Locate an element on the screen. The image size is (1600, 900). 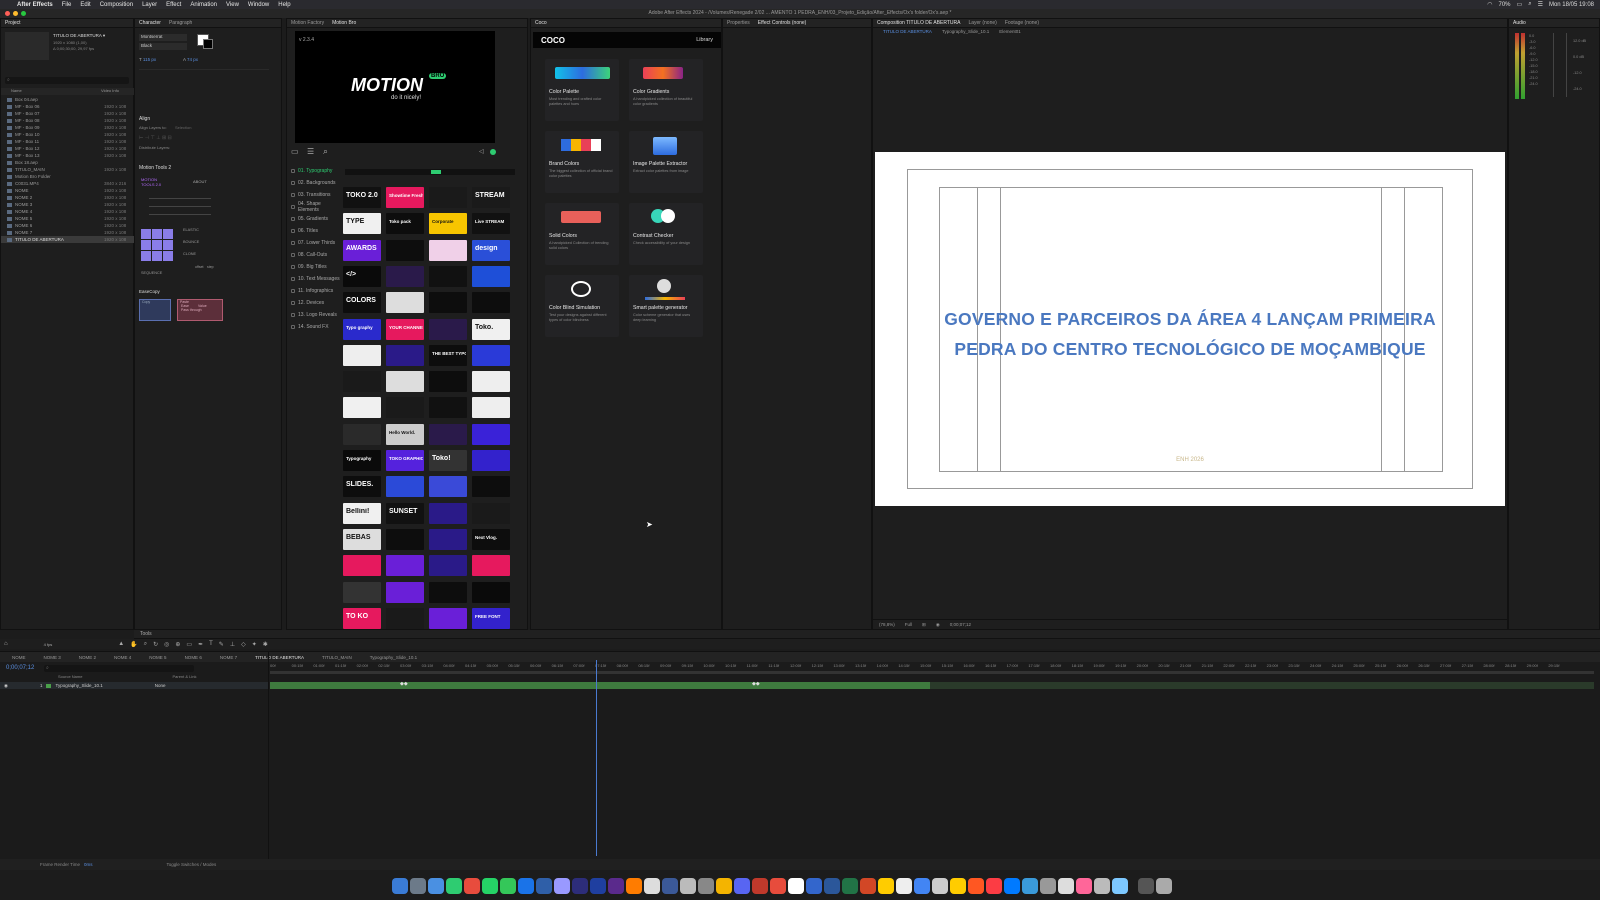
list-item: MF - Box 09 1920 x 108 is located at coordinates (68, 127).